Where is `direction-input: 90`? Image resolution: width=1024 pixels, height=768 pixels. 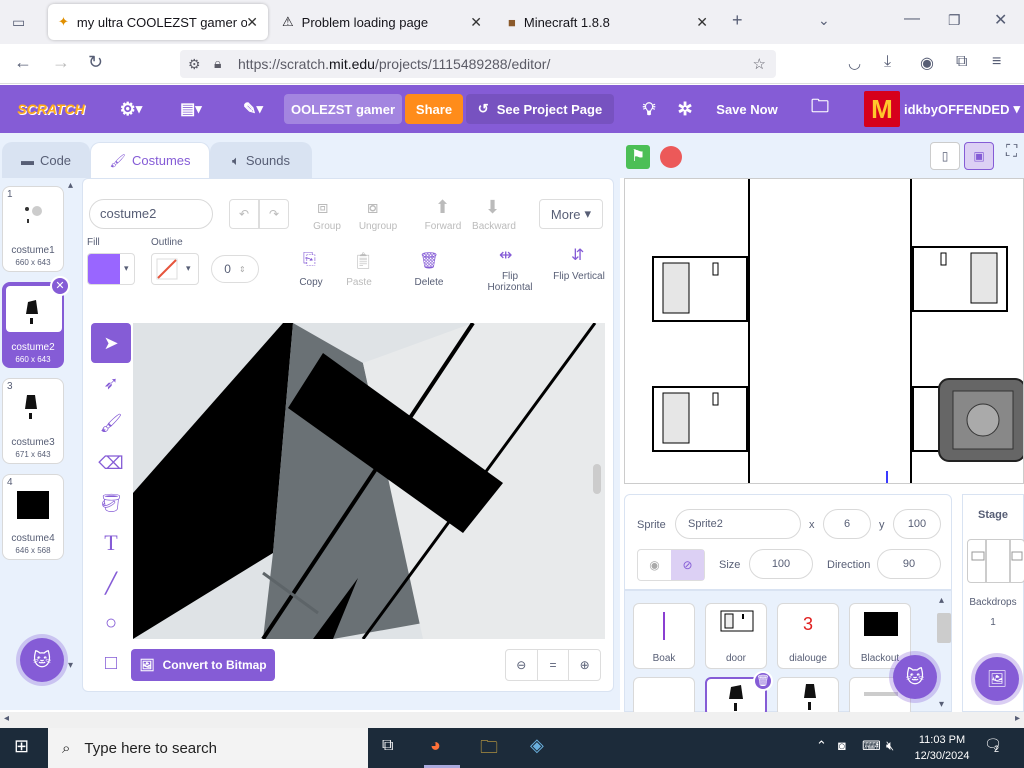 direction-input: 90 is located at coordinates (909, 564).